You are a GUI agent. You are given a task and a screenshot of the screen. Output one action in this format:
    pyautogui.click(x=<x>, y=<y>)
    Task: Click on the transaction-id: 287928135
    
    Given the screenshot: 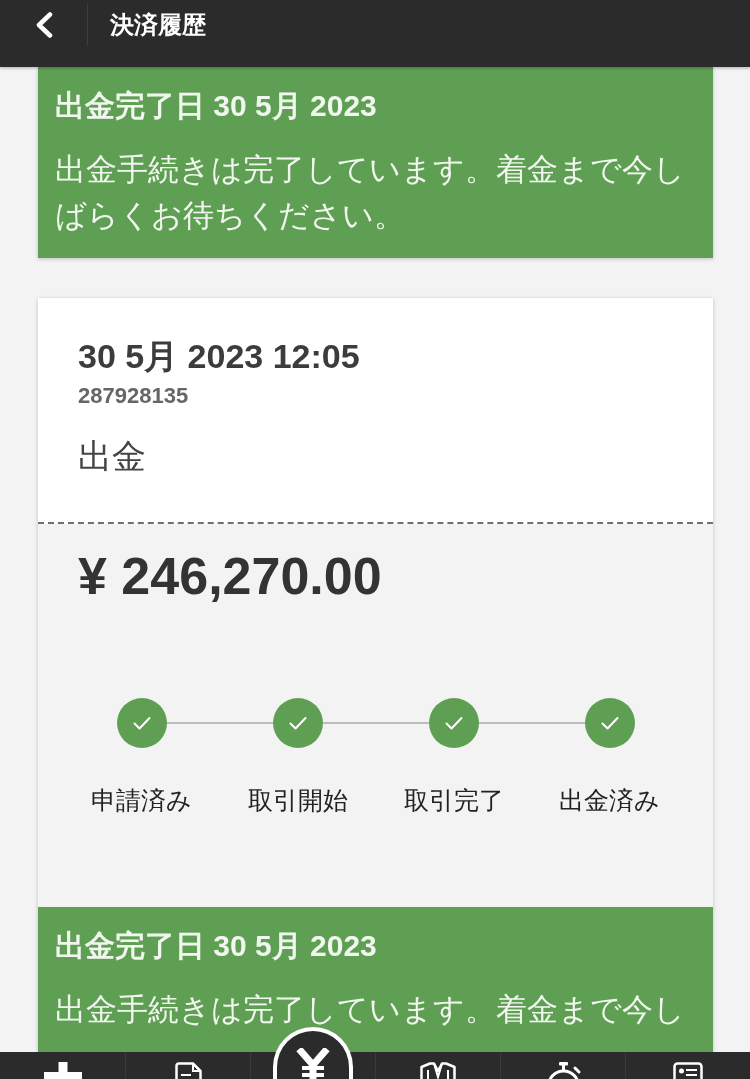 What is the action you would take?
    pyautogui.click(x=133, y=396)
    